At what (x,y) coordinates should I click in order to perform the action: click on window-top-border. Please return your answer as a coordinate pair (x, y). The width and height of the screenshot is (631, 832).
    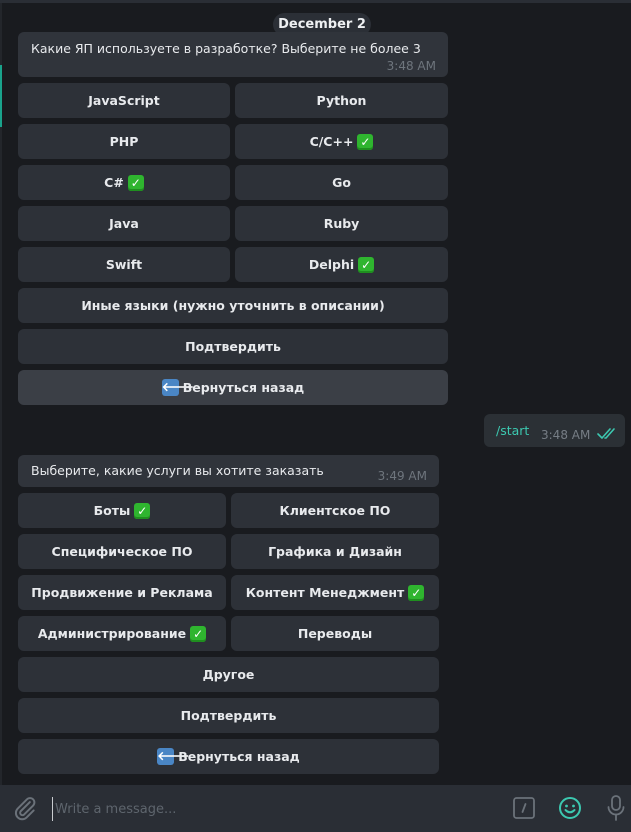
    Looking at the image, I should click on (315, 1).